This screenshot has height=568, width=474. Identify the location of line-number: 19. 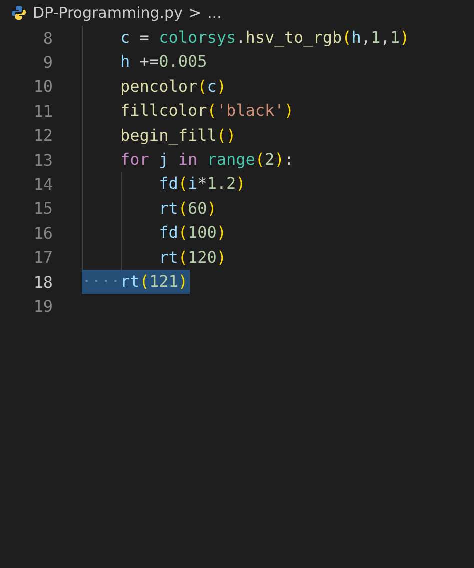
(42, 306).